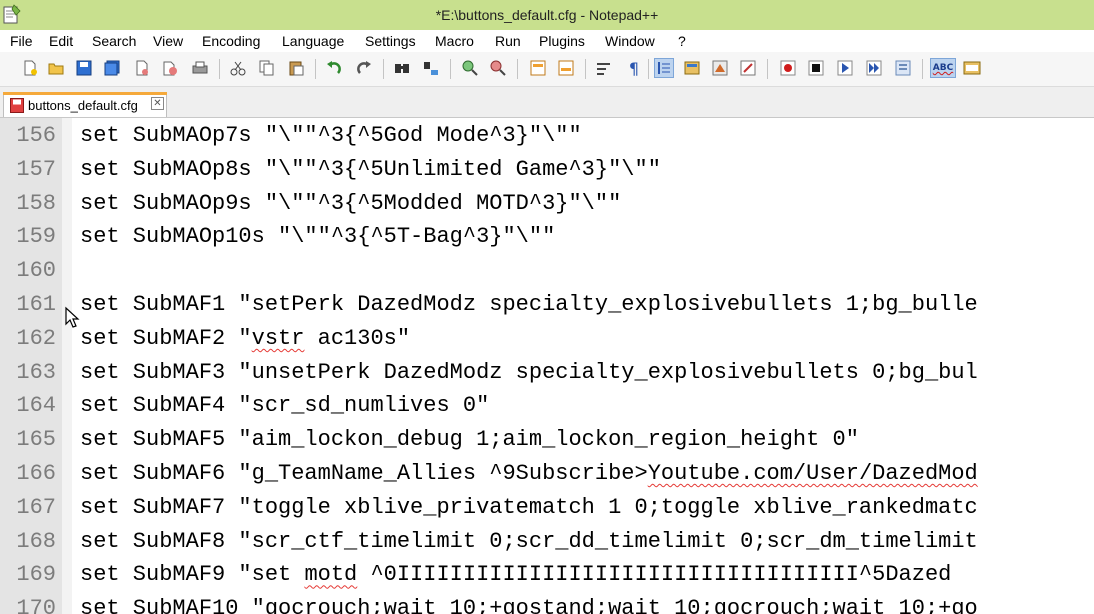  Describe the element at coordinates (56, 68) in the screenshot. I see `open-file-icon` at that location.